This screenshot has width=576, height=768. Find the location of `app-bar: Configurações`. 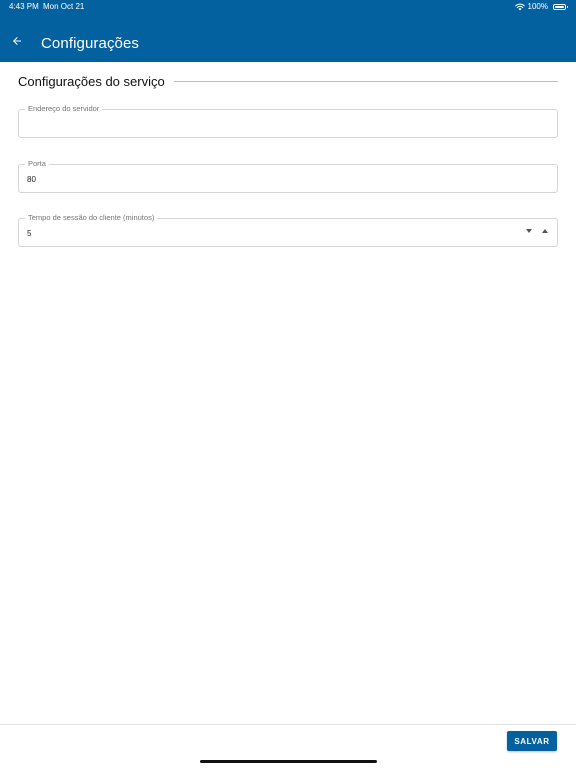

app-bar: Configurações is located at coordinates (288, 45).